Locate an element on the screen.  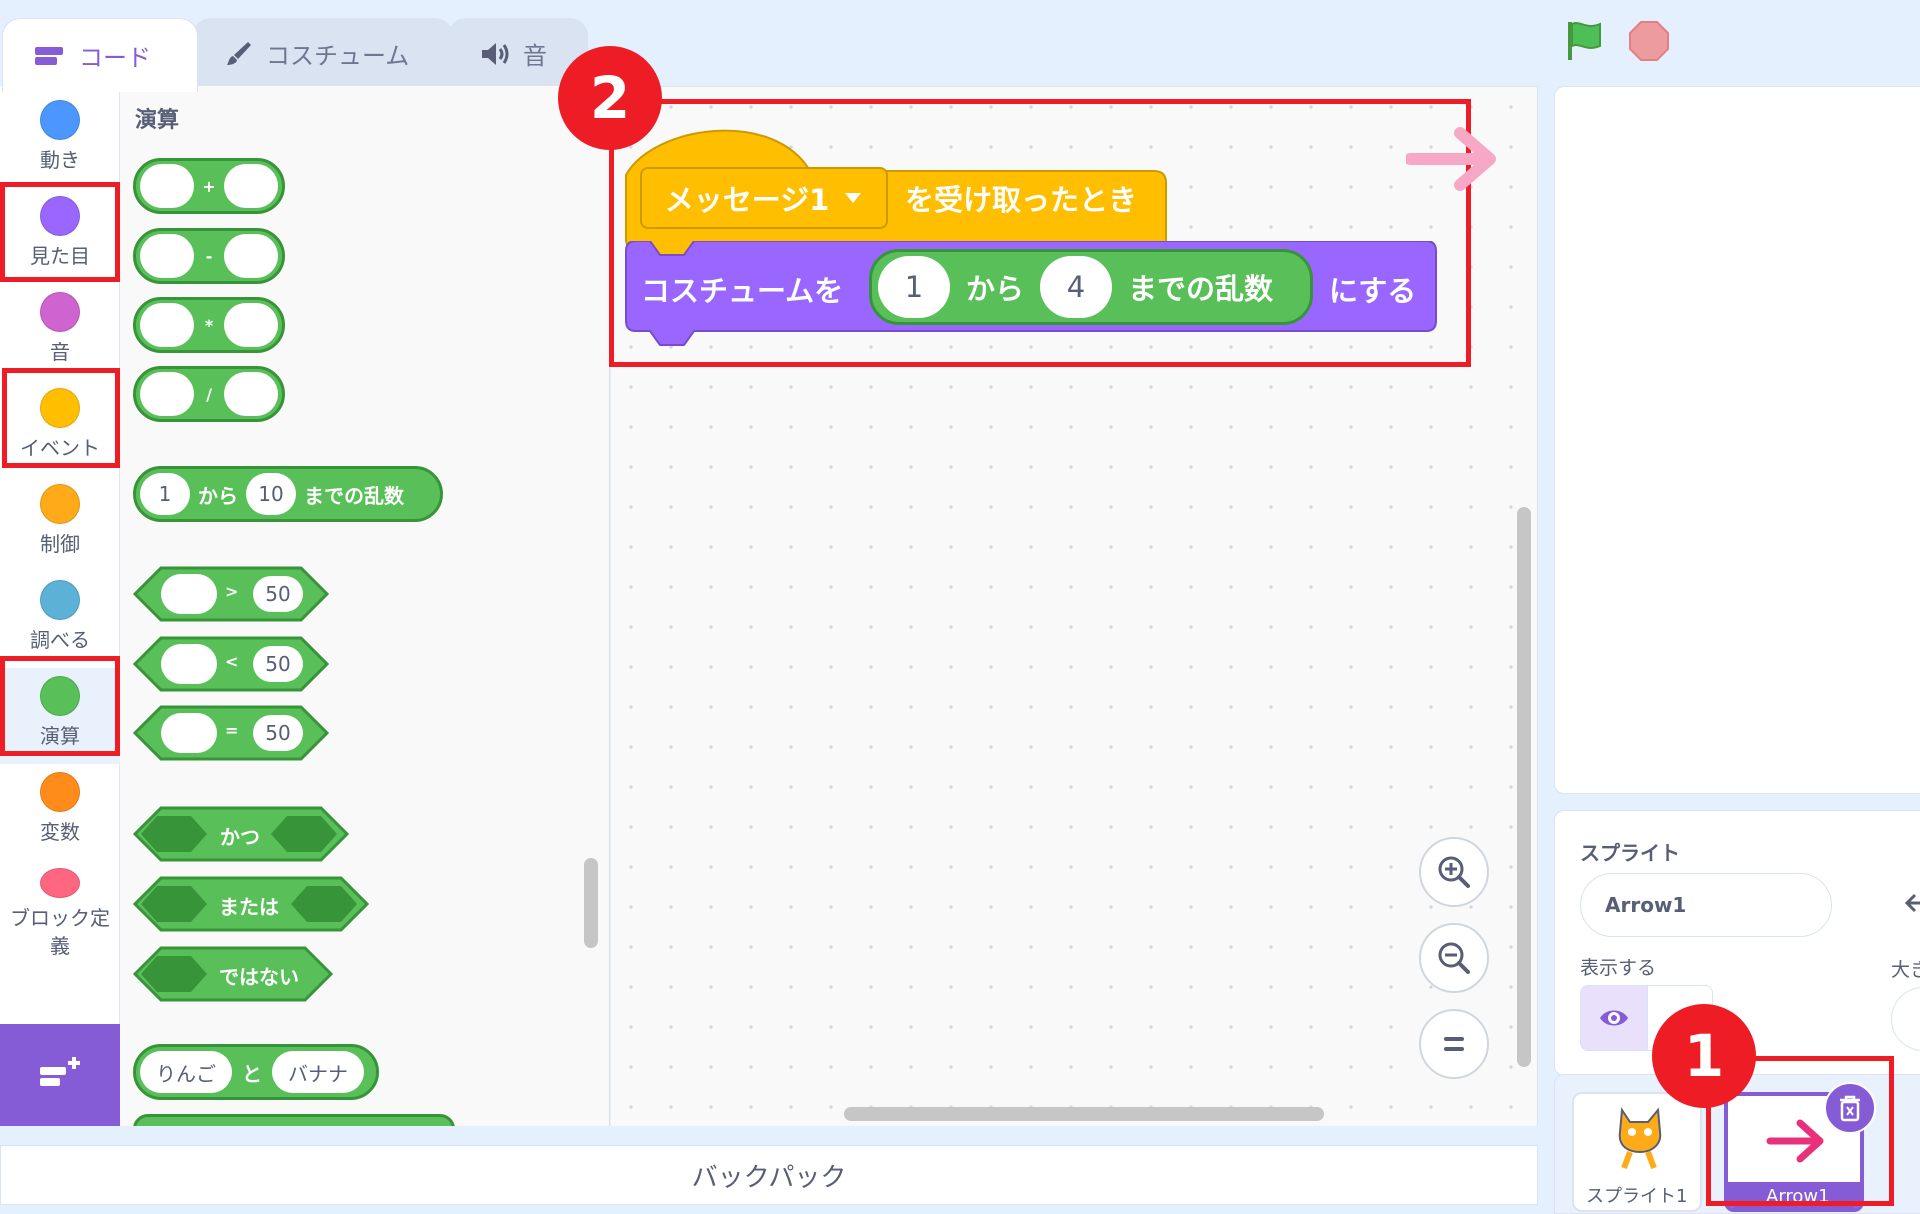
sprite-name-input: Arrow1 is located at coordinates (1706, 905).